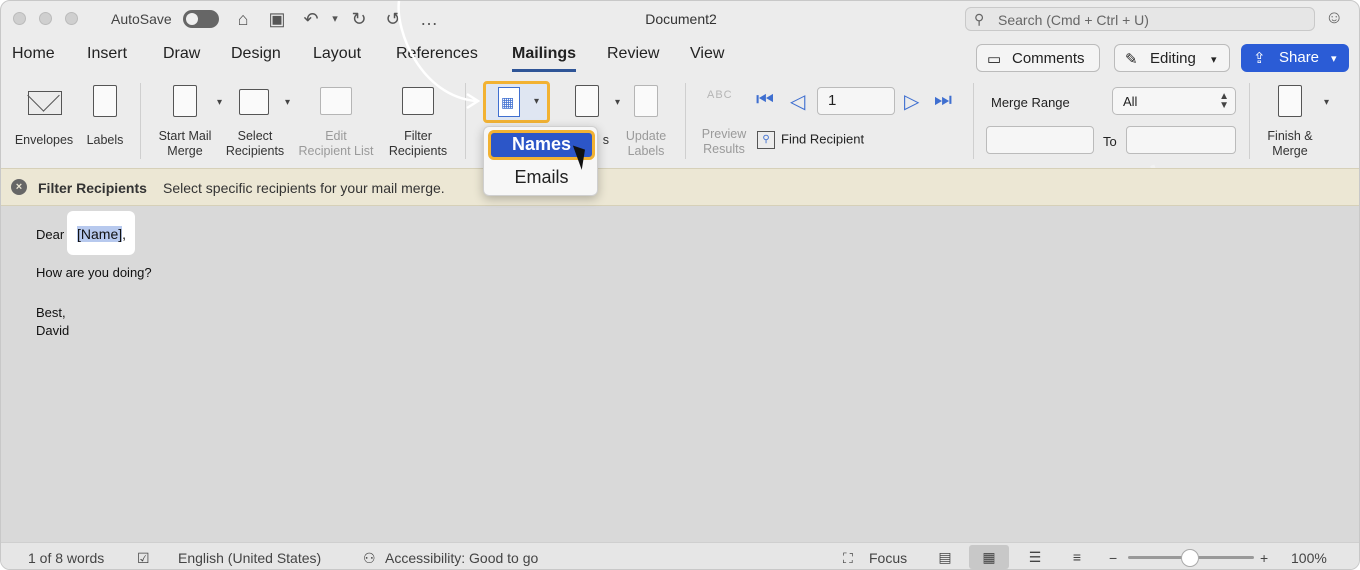  I want to click on close-window-button, so click(19, 18).